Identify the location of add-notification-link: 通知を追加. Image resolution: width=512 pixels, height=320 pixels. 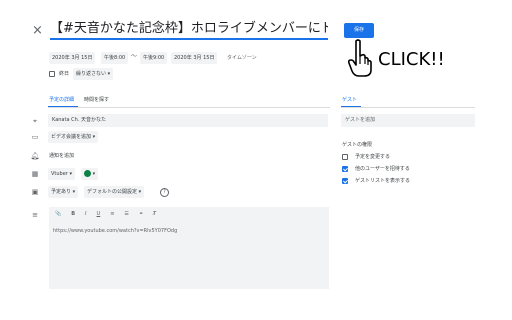
(61, 156).